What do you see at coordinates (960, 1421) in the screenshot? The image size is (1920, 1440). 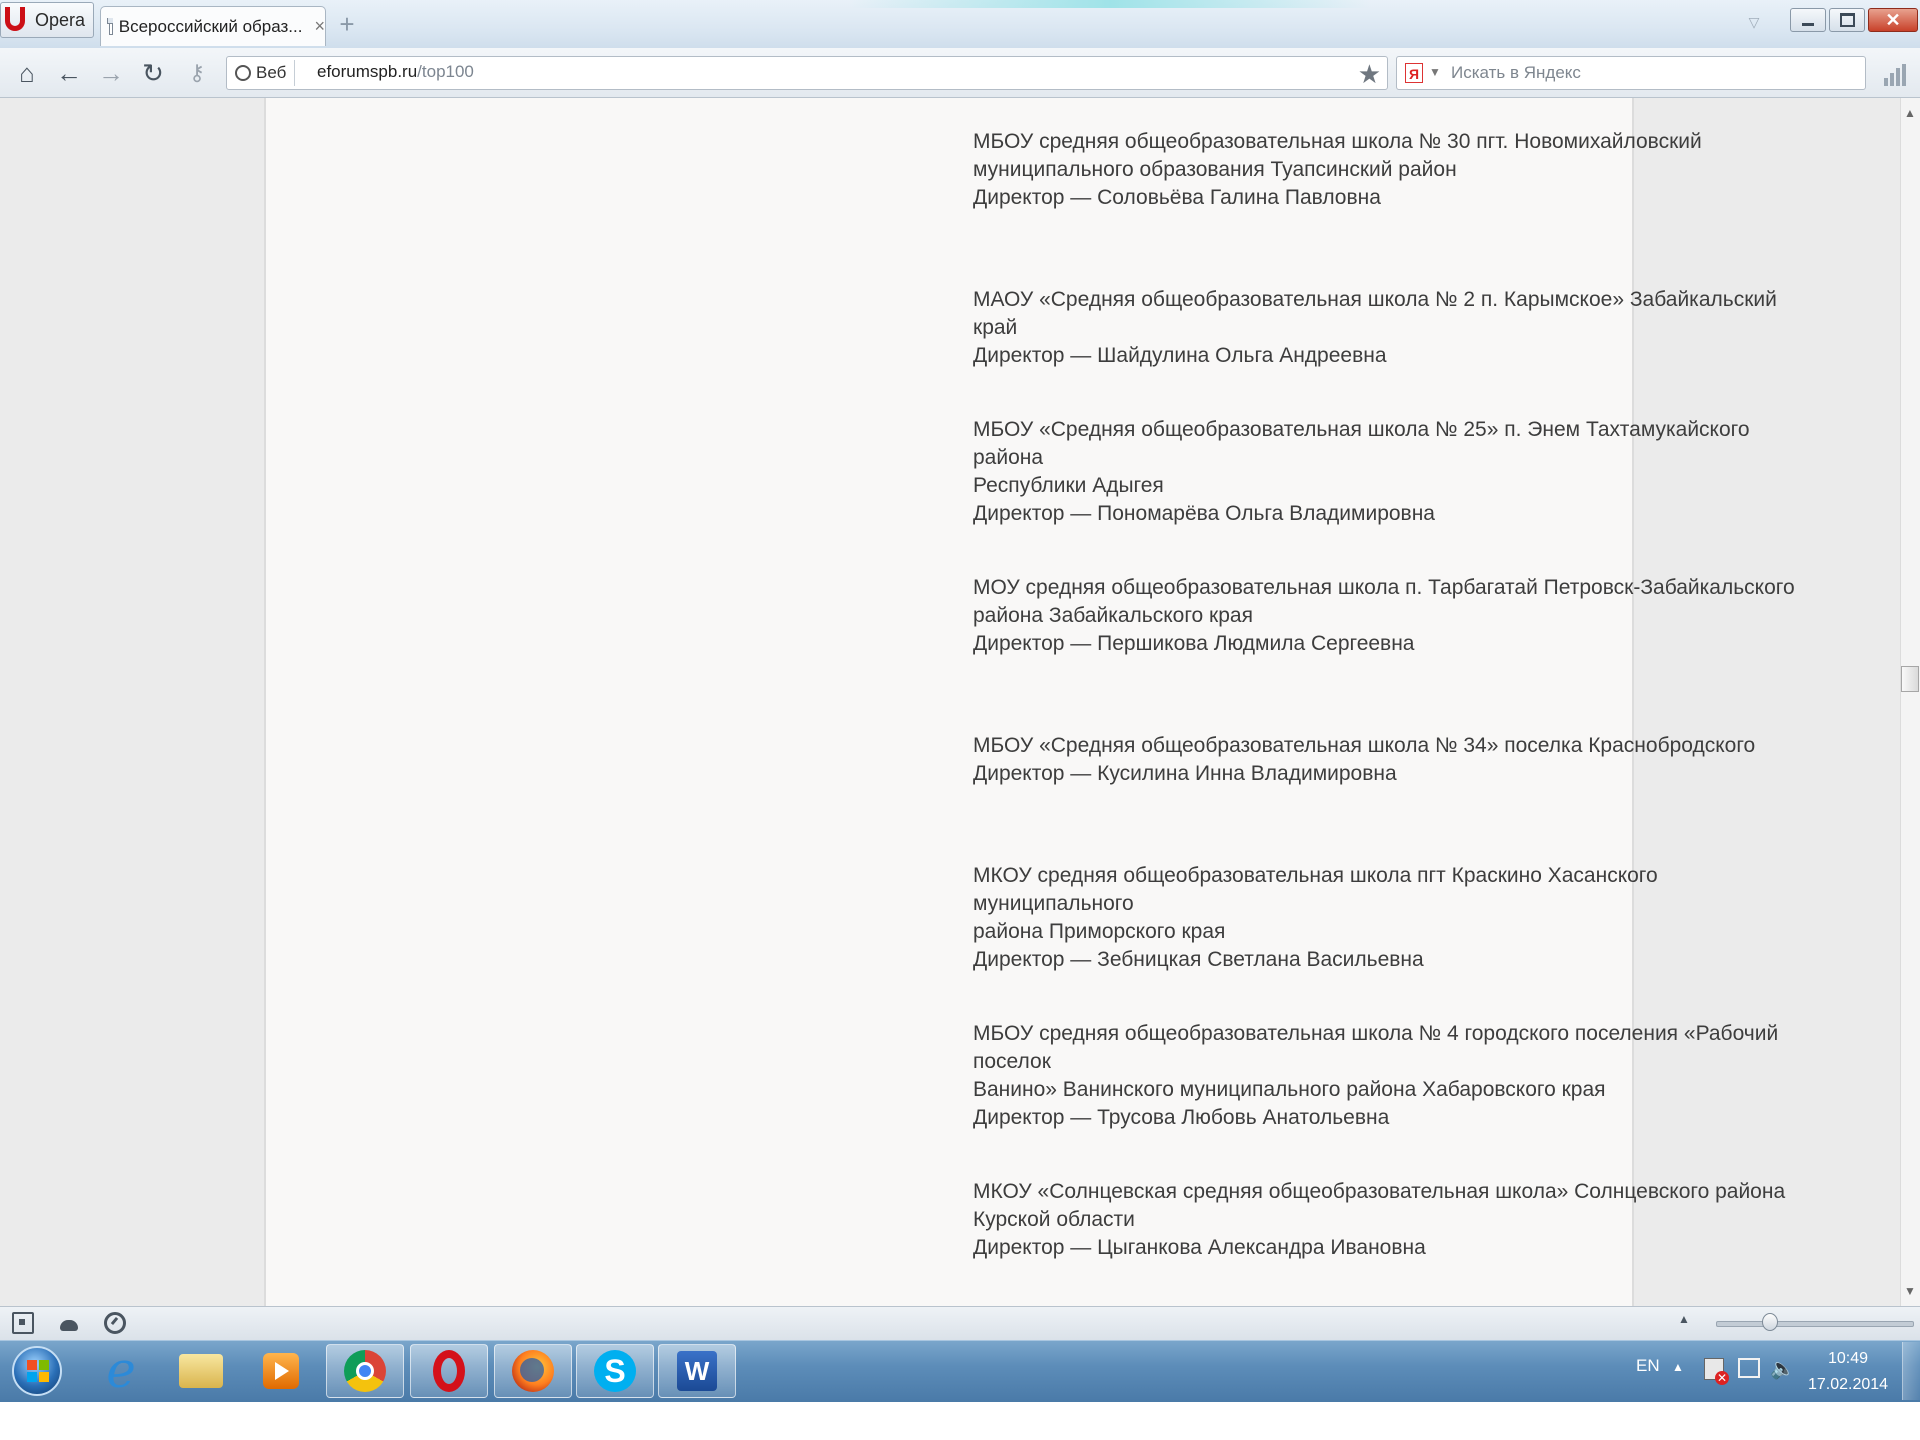 I see `bottom-margin` at bounding box center [960, 1421].